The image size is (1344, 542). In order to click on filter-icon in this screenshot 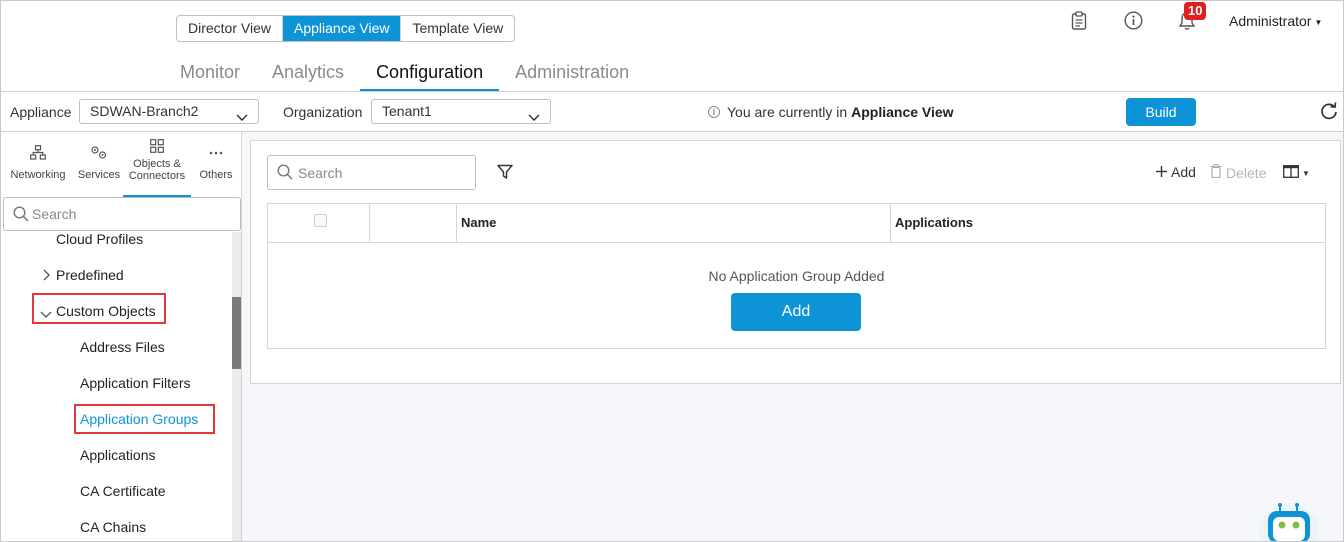, I will do `click(505, 173)`.